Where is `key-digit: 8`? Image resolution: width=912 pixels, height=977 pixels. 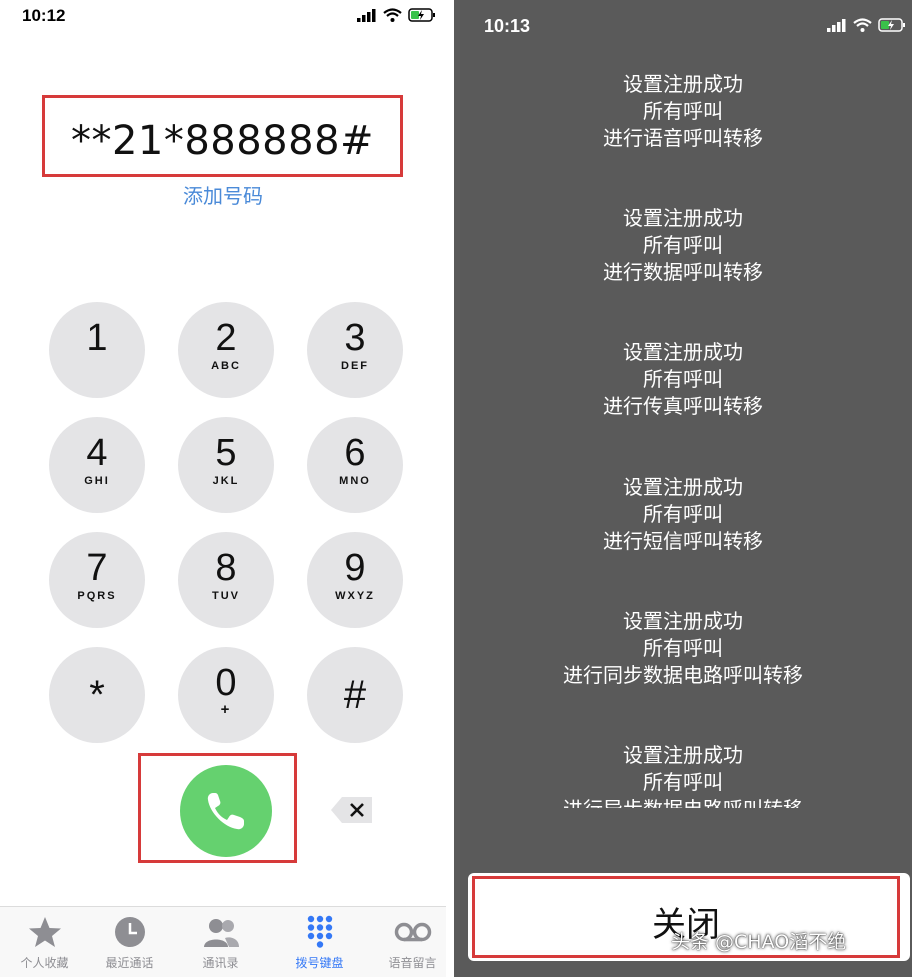 key-digit: 8 is located at coordinates (226, 568).